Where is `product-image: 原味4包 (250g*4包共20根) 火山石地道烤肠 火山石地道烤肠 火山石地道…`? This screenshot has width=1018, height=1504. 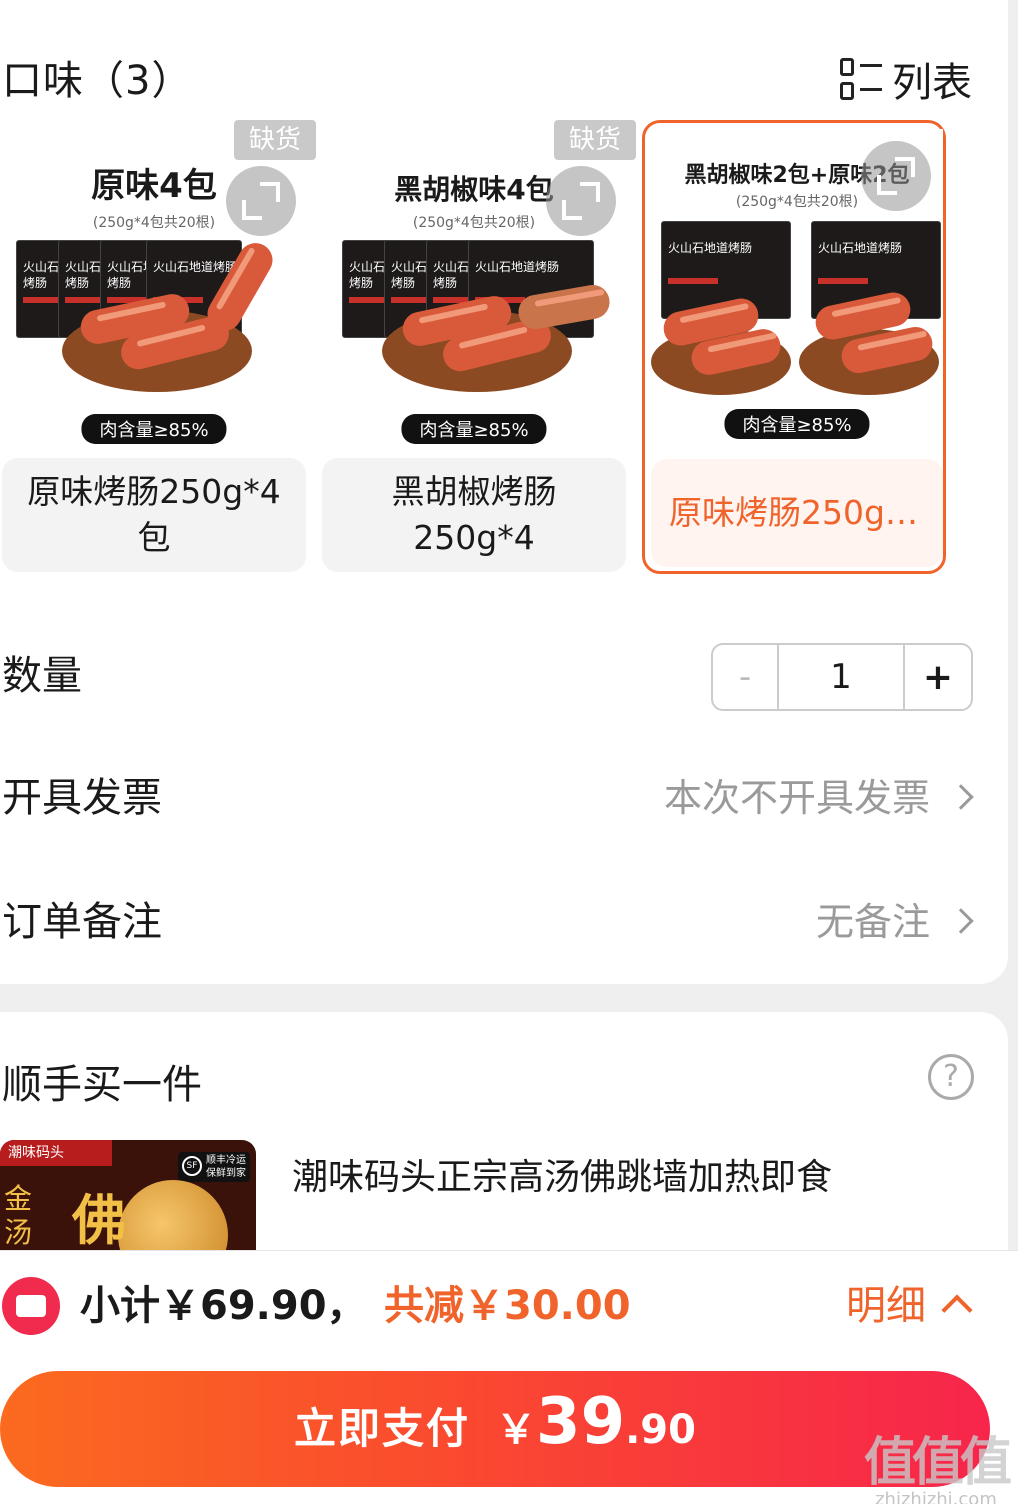
product-image: 原味4包 (250g*4包共20根) 火山石地道烤肠 火山石地道烤肠 火山石地道… is located at coordinates (154, 294).